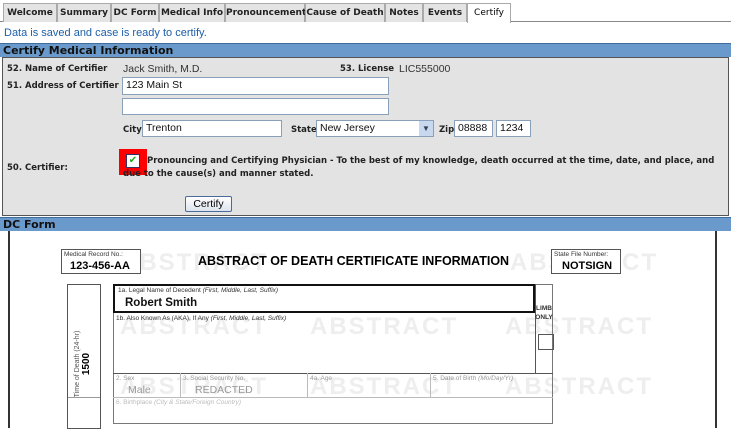 The width and height of the screenshot is (731, 429). What do you see at coordinates (134, 402) in the screenshot?
I see `birthplace-label: 6. Birthplace` at bounding box center [134, 402].